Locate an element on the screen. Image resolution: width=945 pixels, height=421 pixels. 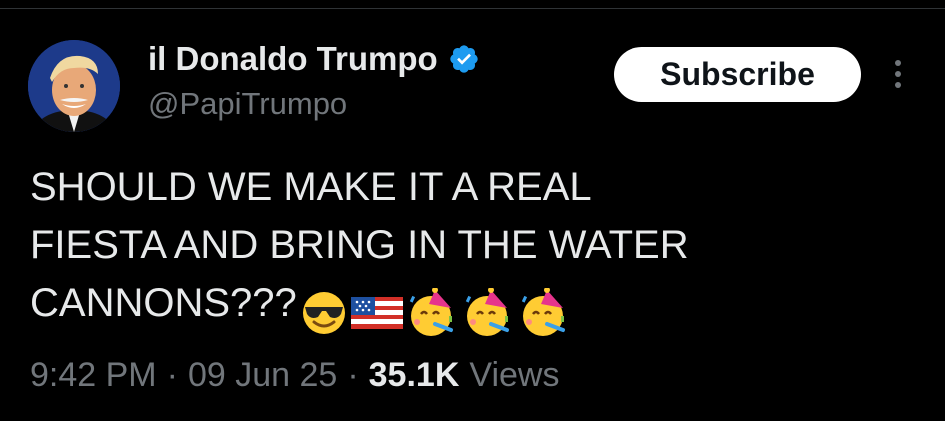
person-avatar-icon is located at coordinates (74, 86).